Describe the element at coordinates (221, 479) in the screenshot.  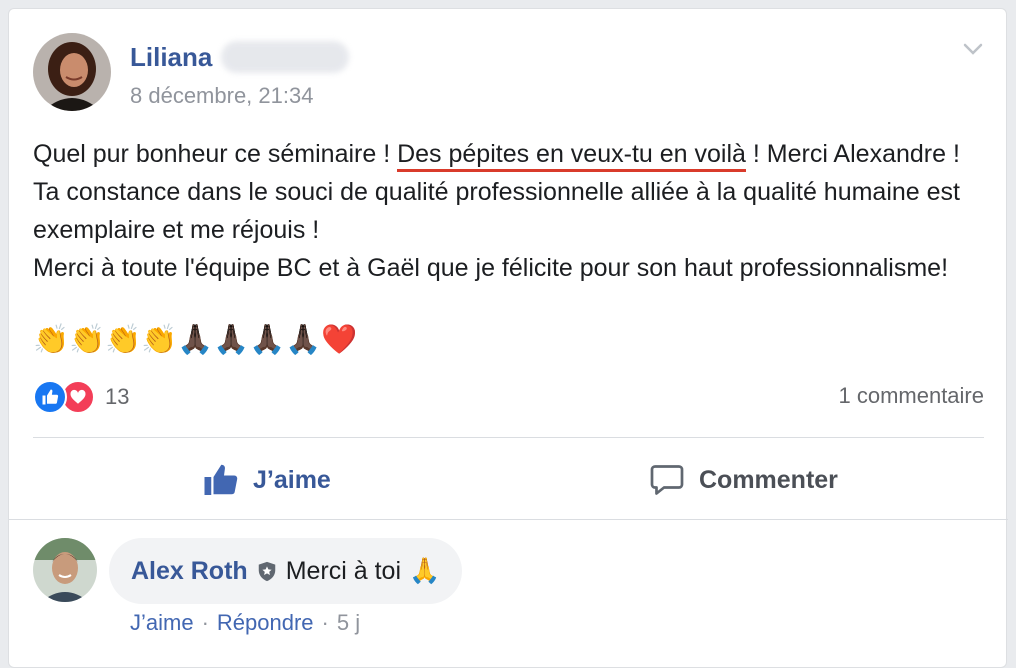
I see `thumbs-up-icon` at that location.